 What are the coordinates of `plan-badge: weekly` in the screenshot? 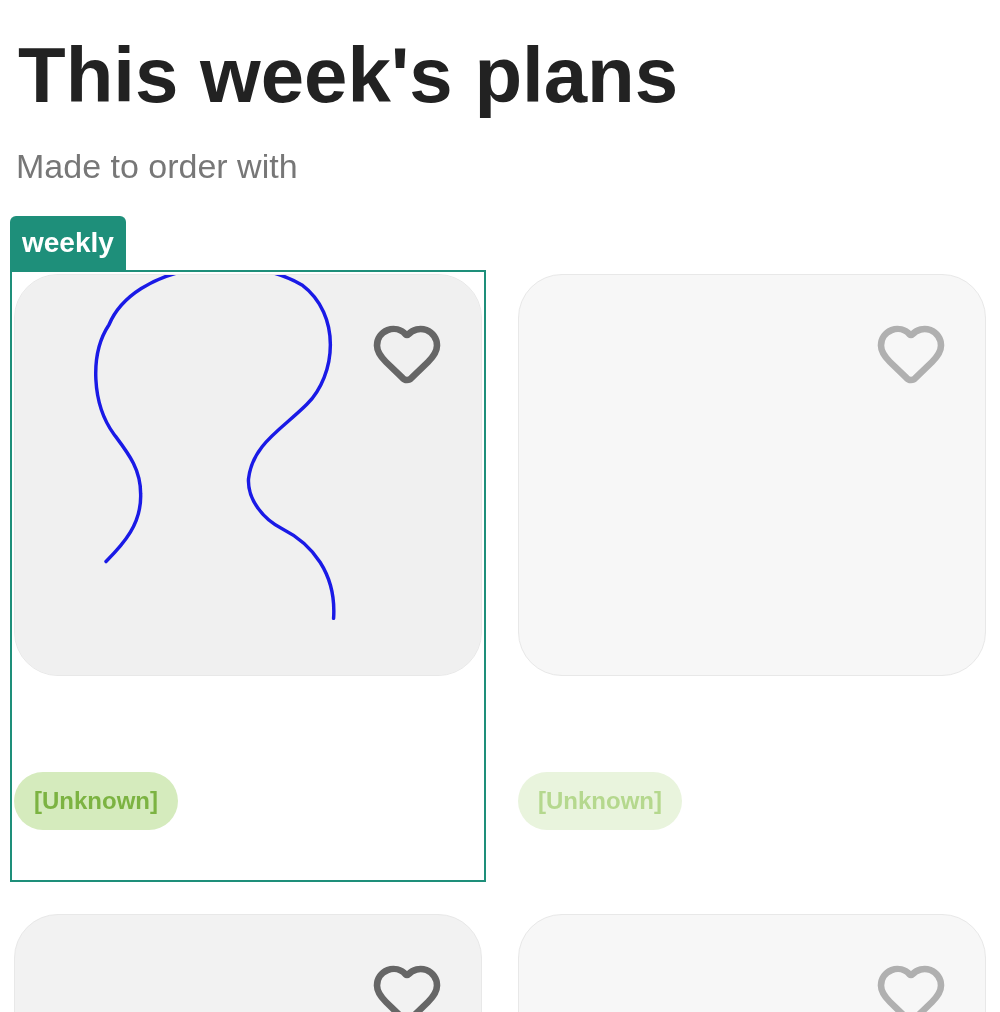 It's located at (68, 243).